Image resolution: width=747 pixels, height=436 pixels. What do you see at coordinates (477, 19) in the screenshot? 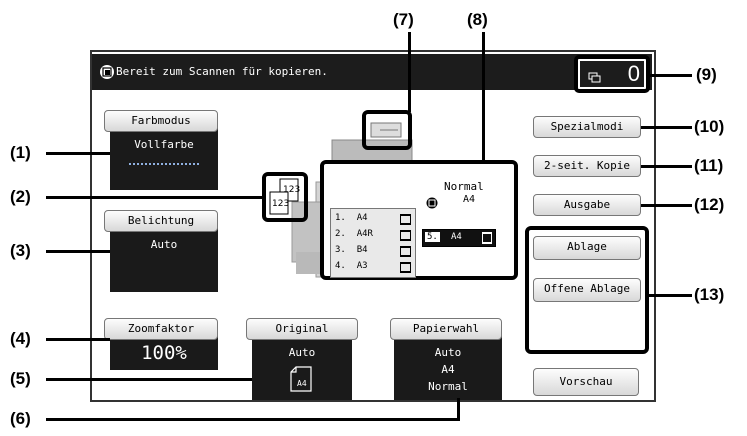
I see `callout-8: (8)` at bounding box center [477, 19].